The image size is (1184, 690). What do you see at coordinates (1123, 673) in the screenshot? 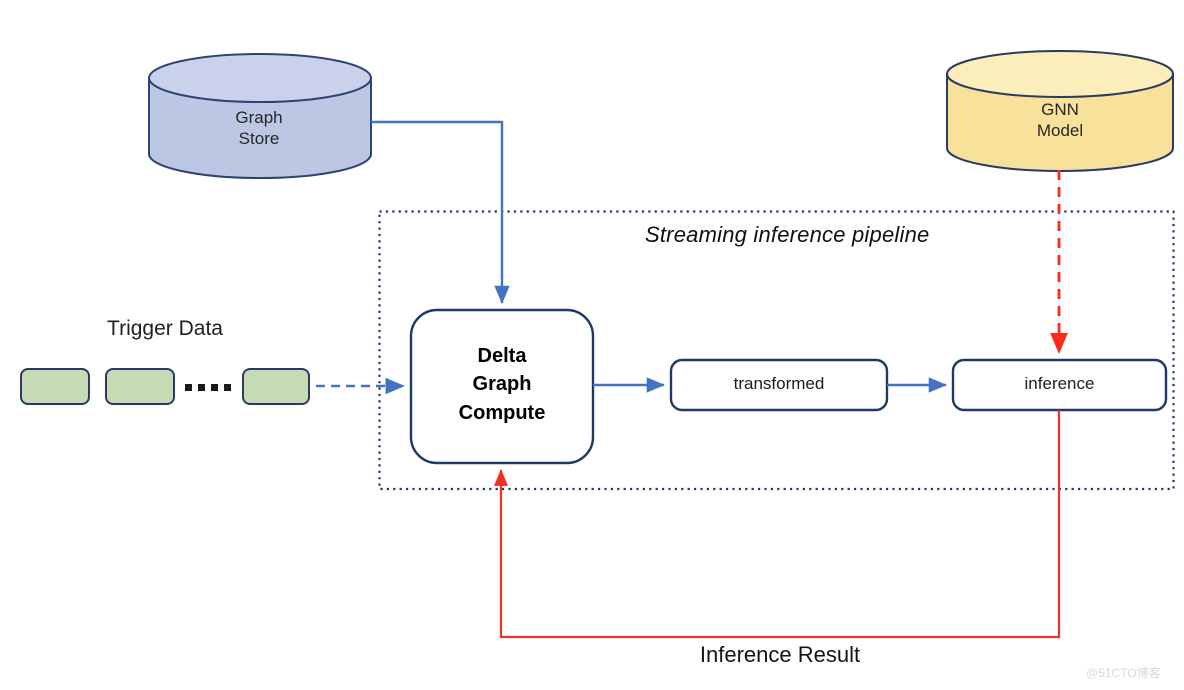
I see `watermark: @51CTO博客` at bounding box center [1123, 673].